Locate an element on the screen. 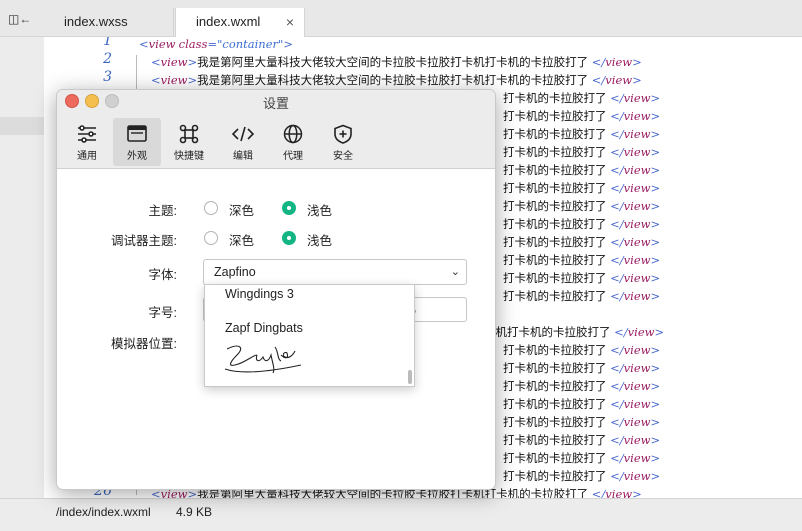 This screenshot has width=802, height=531. toolbar-editor: 编辑 is located at coordinates (243, 142).